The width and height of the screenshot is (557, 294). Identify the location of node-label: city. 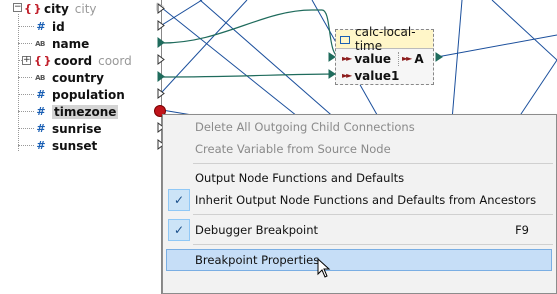
(56, 8).